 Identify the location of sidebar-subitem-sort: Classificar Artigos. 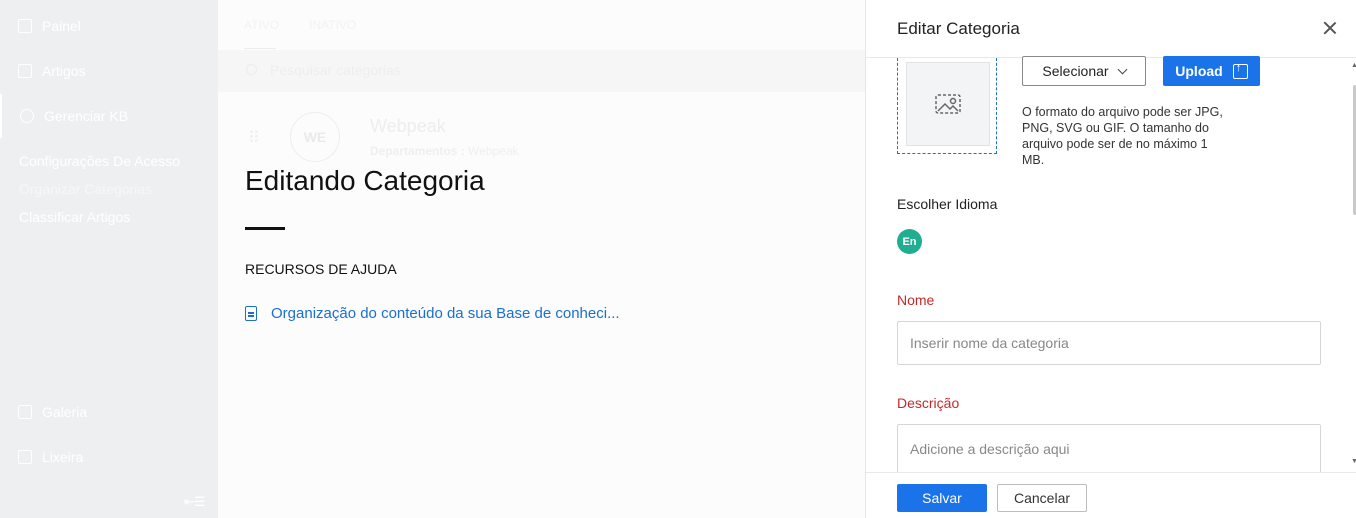
(74, 217).